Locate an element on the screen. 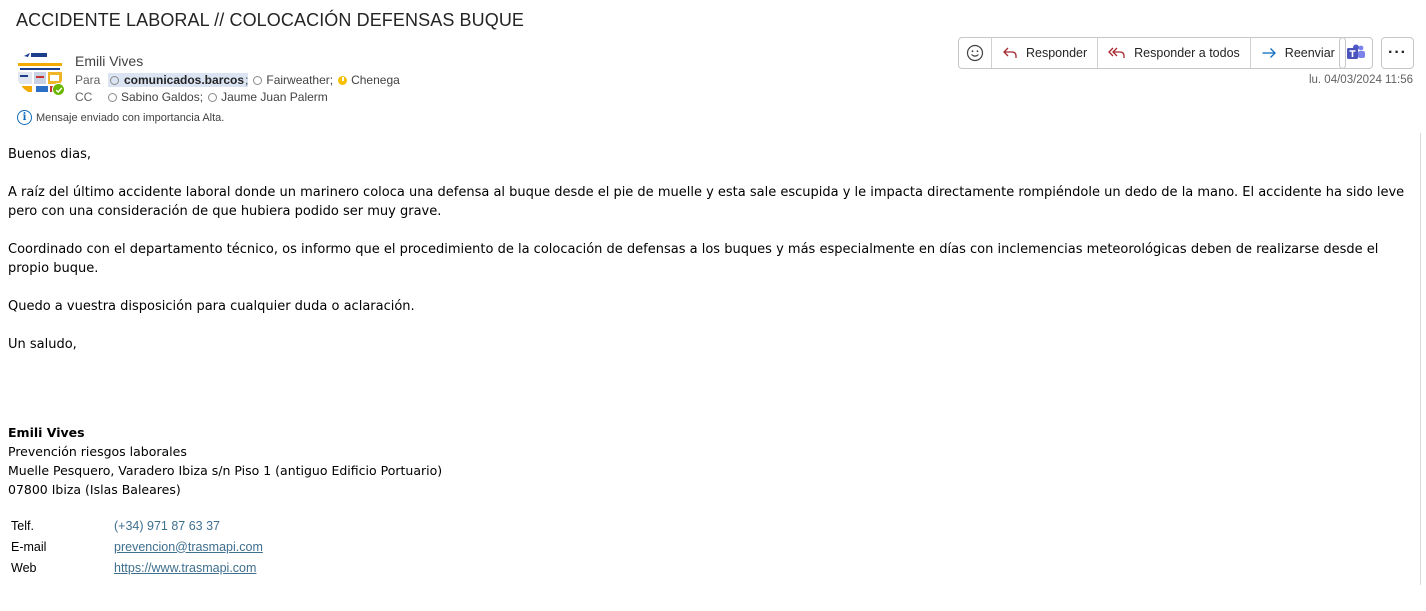 Image resolution: width=1426 pixels, height=611 pixels. sender-name: Emili Vives is located at coordinates (109, 61).